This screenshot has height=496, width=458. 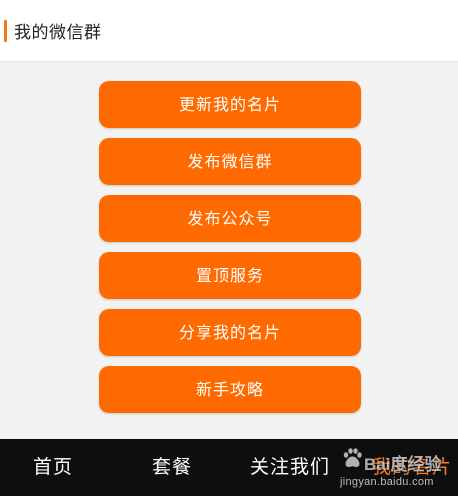 What do you see at coordinates (5, 31) in the screenshot?
I see `title-accent-bar` at bounding box center [5, 31].